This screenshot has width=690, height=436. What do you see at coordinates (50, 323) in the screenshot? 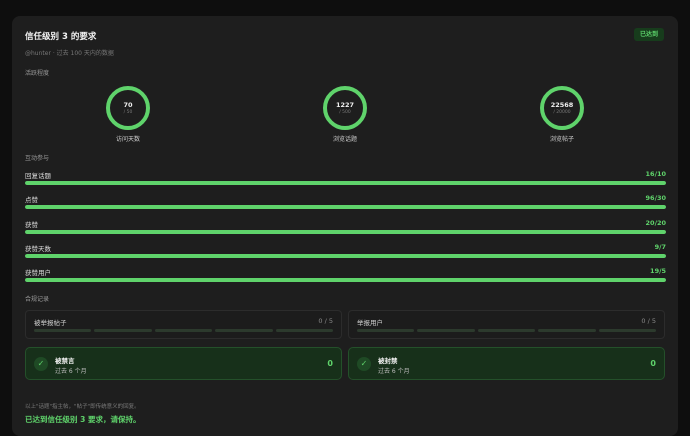
I see `compliance-label: 被举报帖子` at bounding box center [50, 323].